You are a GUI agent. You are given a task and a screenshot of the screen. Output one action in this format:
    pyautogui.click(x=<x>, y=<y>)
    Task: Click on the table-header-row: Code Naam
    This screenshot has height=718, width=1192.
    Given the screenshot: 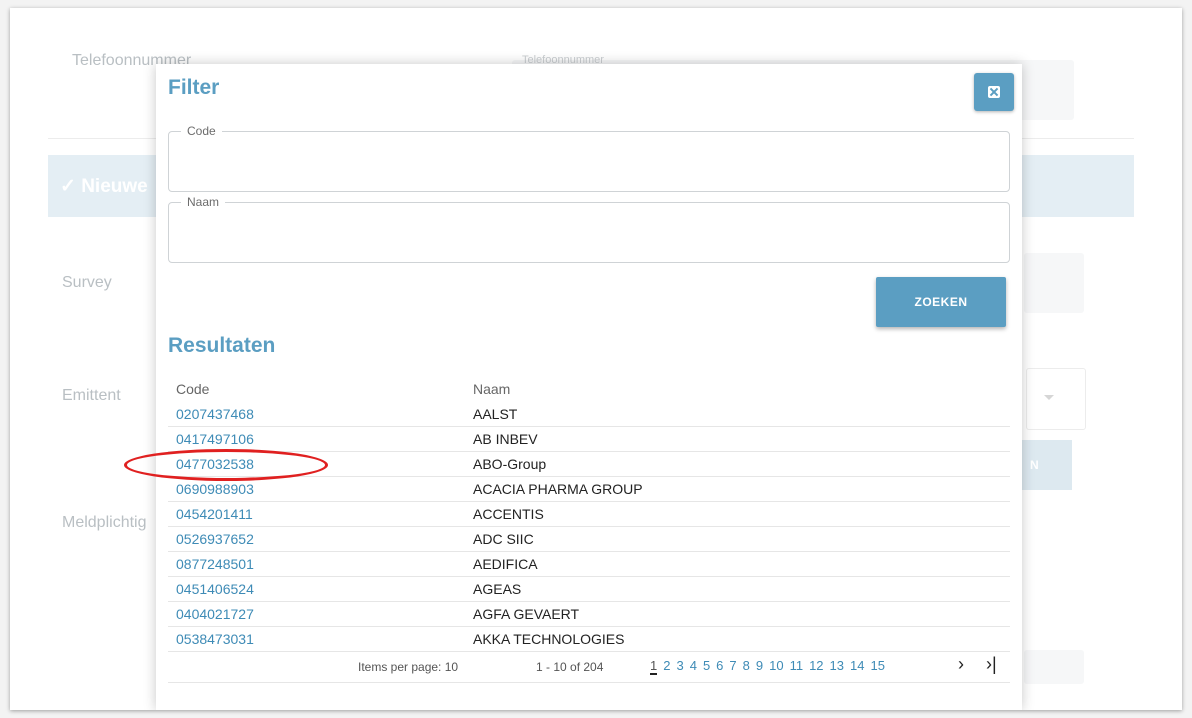 What is the action you would take?
    pyautogui.click(x=589, y=389)
    